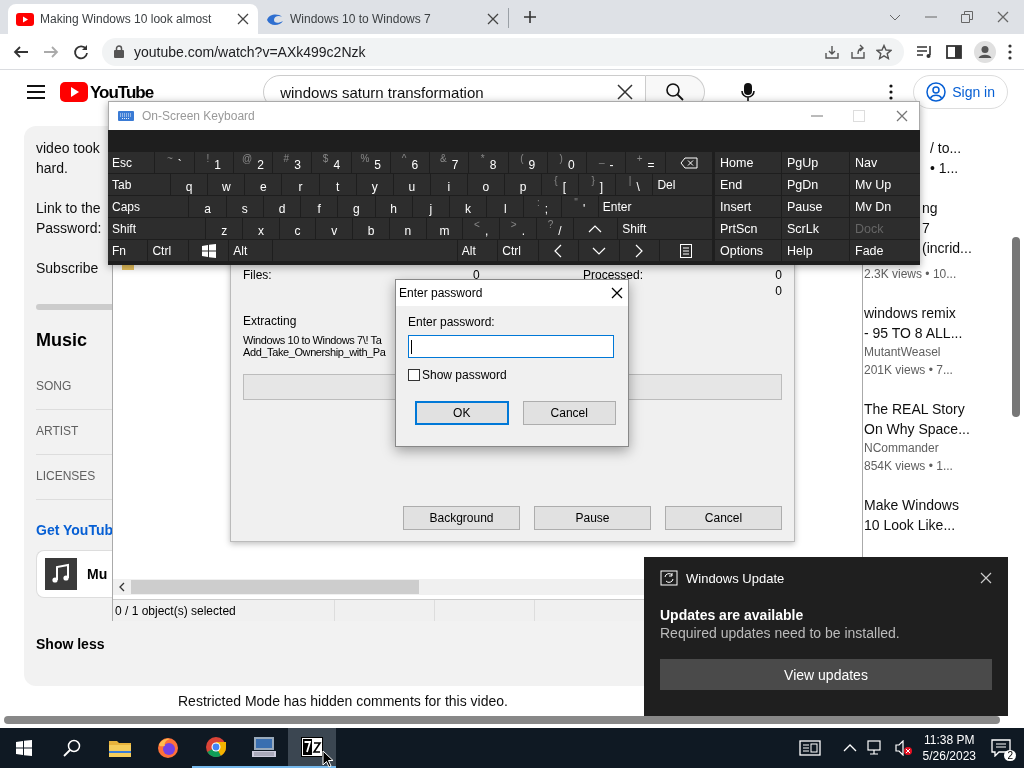 The width and height of the screenshot is (1024, 768). What do you see at coordinates (645, 162) in the screenshot?
I see `keyboard-key: + =` at bounding box center [645, 162].